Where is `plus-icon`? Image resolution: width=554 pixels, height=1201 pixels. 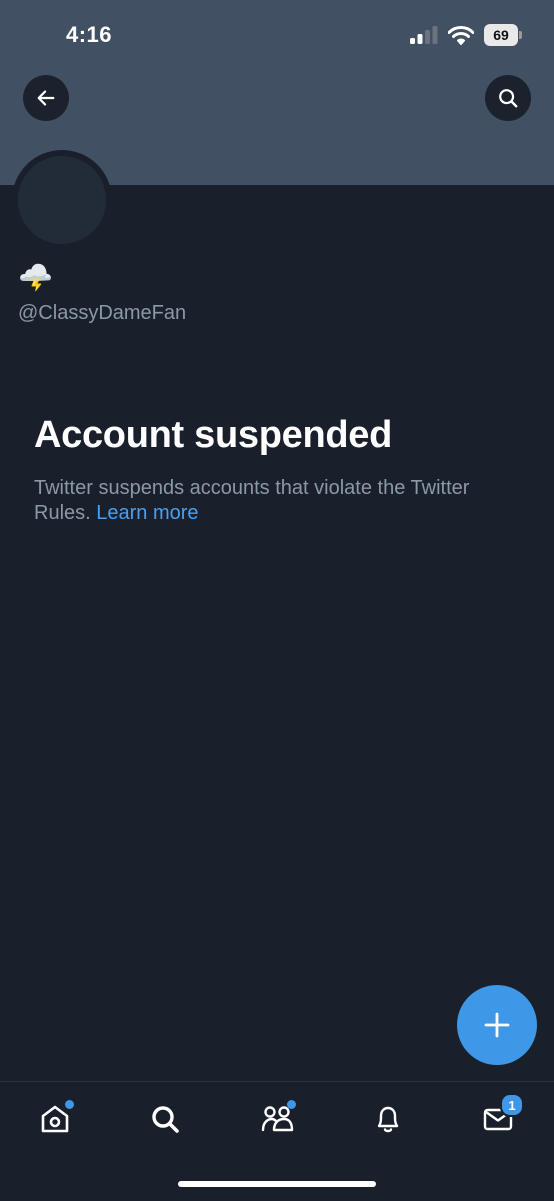 plus-icon is located at coordinates (497, 1025).